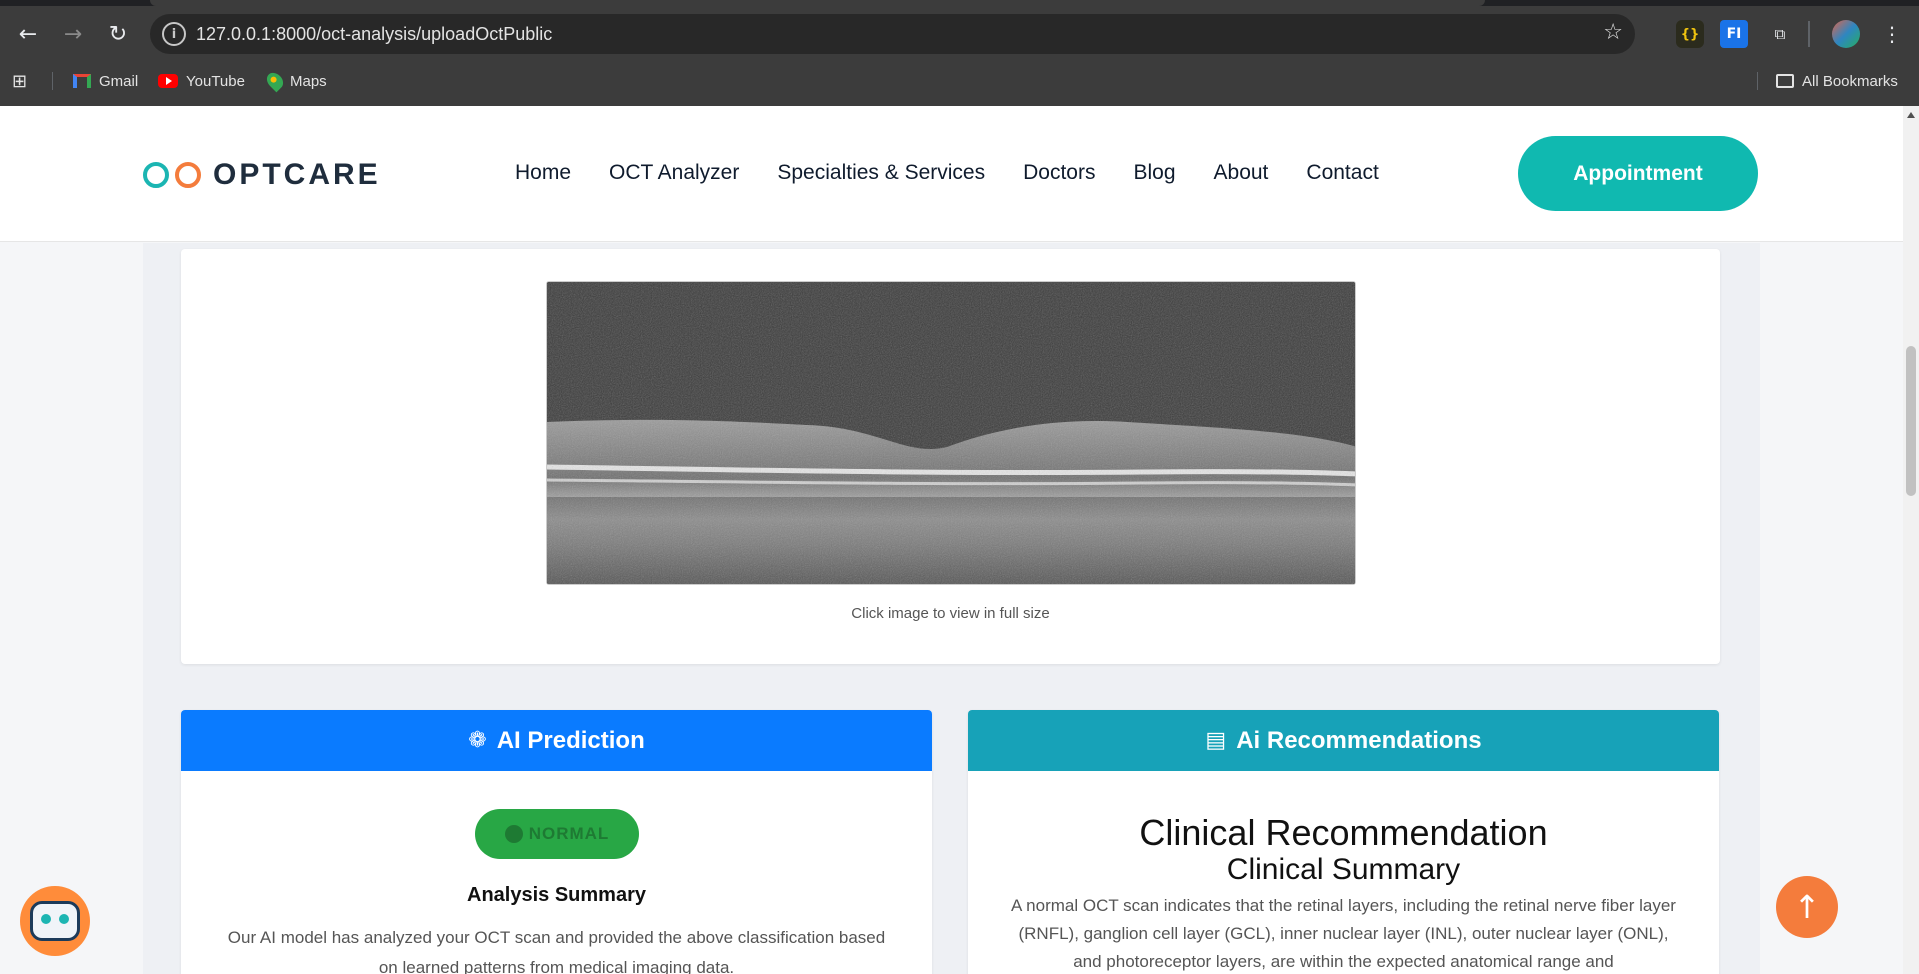  What do you see at coordinates (275, 81) in the screenshot?
I see `maps-icon` at bounding box center [275, 81].